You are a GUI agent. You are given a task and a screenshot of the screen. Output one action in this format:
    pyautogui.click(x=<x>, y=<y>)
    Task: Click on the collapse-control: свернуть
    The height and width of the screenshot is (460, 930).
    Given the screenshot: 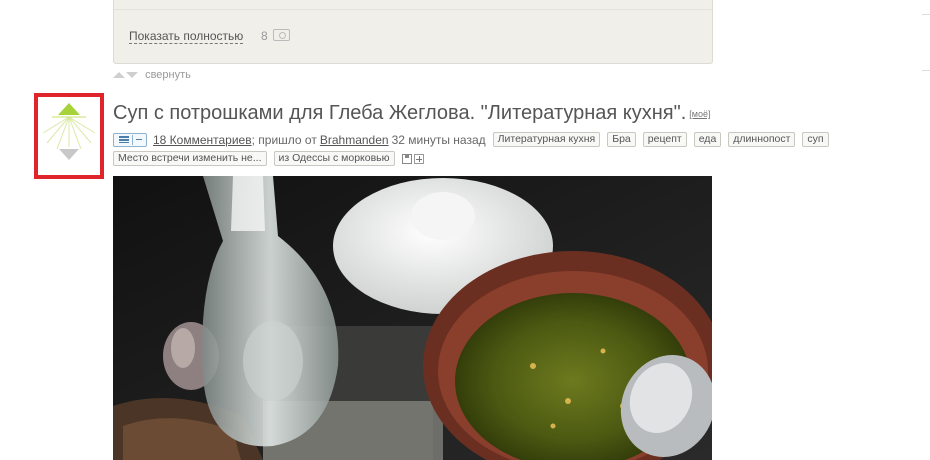 What is the action you would take?
    pyautogui.click(x=152, y=75)
    